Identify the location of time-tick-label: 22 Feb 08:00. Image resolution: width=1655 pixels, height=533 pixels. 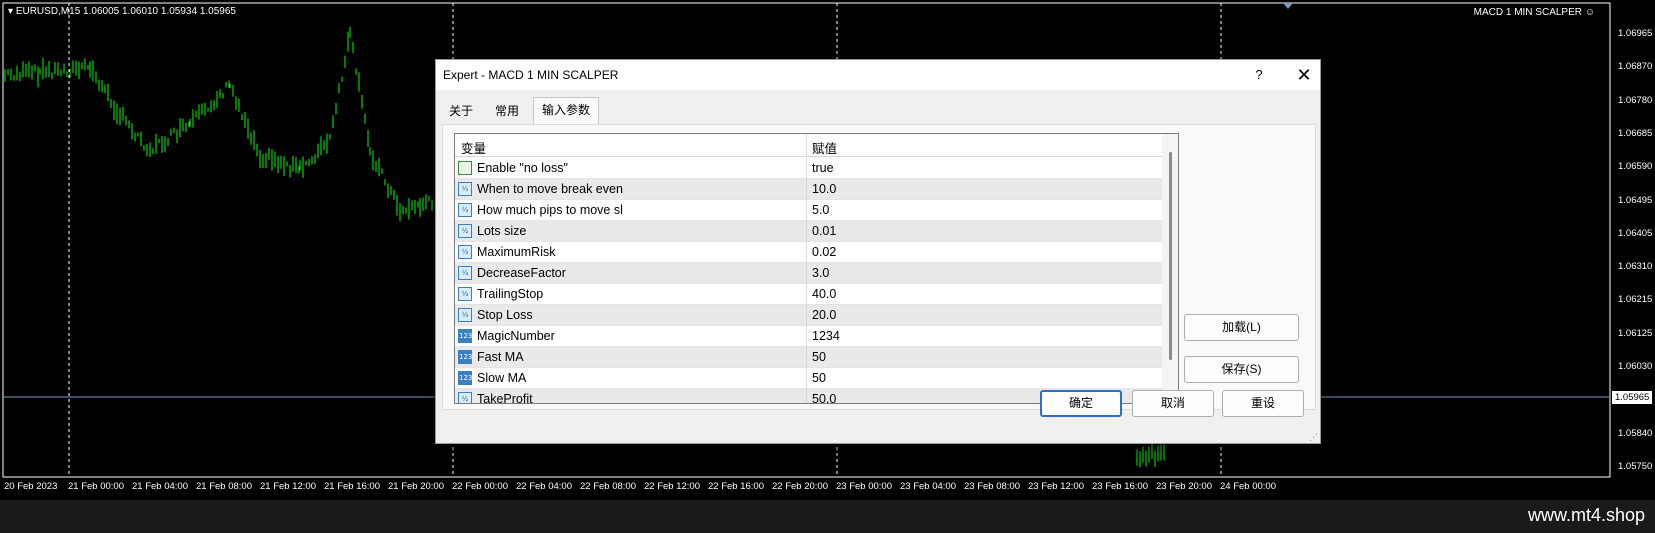
(608, 486).